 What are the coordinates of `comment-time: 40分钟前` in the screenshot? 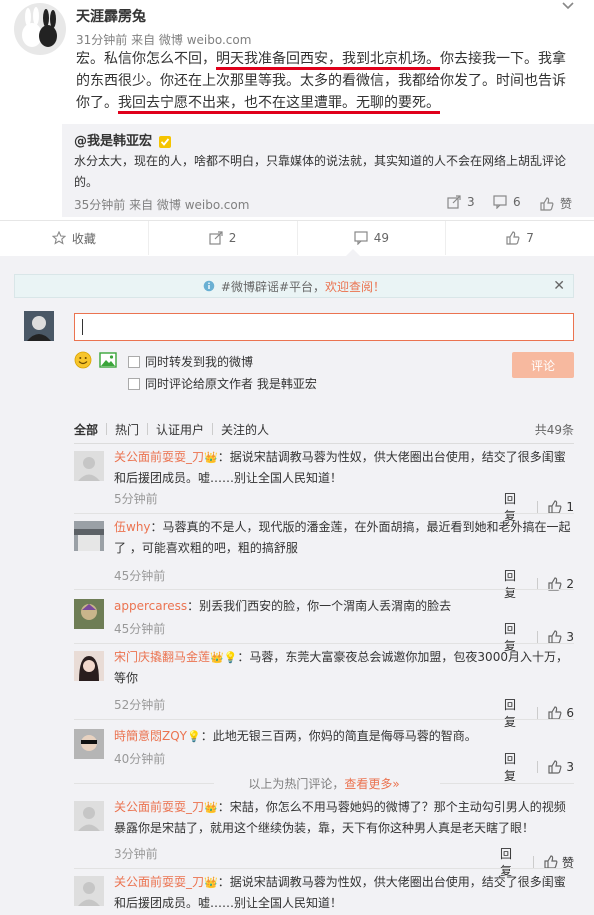 It's located at (140, 759).